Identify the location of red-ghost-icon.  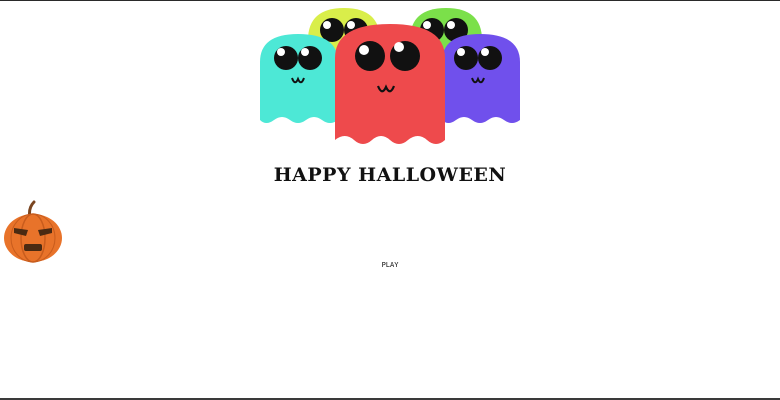
(390, 84).